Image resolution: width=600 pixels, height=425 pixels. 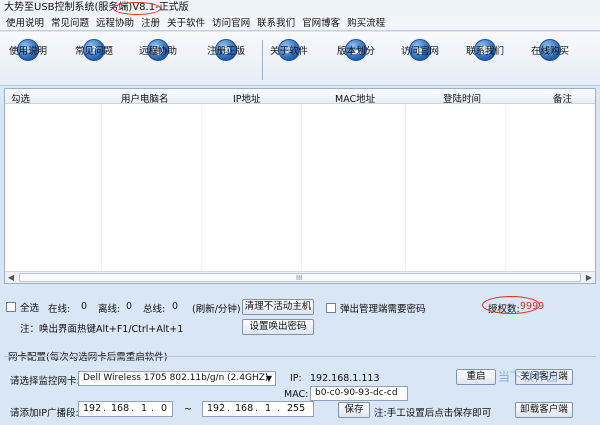 What do you see at coordinates (532, 306) in the screenshot?
I see `license-count-value: 9999` at bounding box center [532, 306].